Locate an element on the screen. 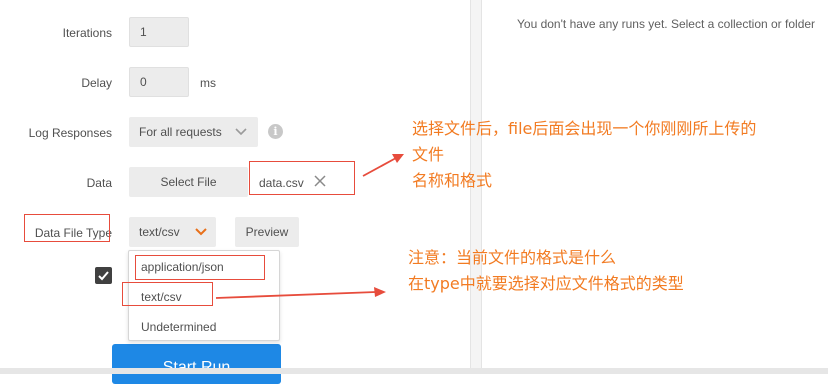 The width and height of the screenshot is (828, 392). note1-line3: 名称和格式 is located at coordinates (452, 180).